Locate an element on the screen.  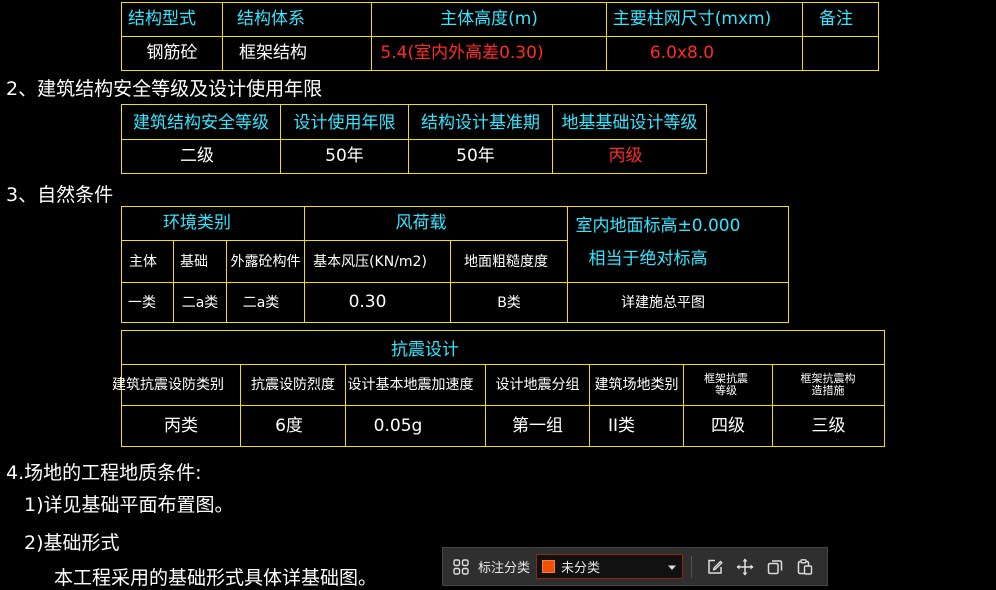
cell-elevation-ref: 详建施总平图 is located at coordinates (663, 302).